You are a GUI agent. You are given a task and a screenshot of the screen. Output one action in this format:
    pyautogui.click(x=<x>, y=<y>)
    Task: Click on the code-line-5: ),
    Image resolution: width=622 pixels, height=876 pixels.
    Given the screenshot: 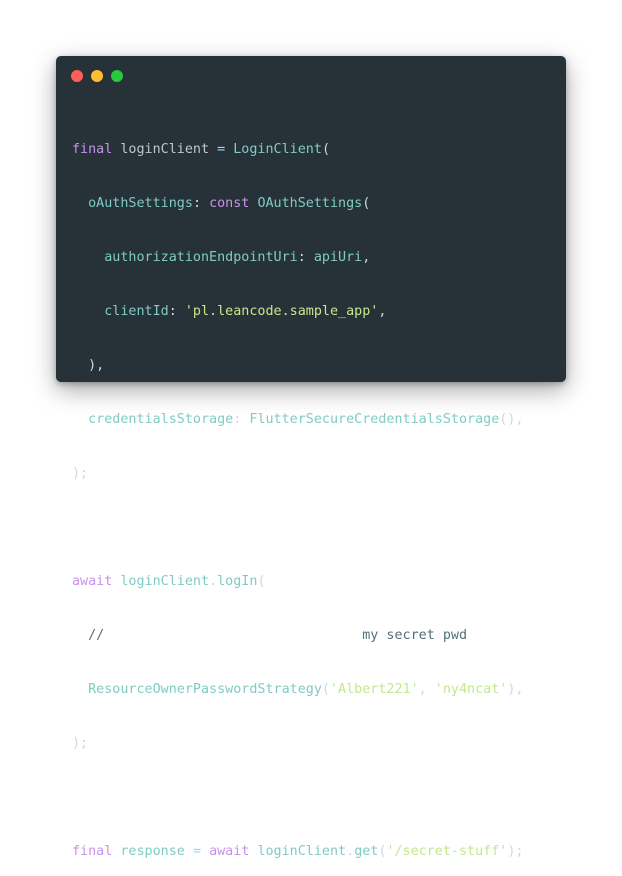 What is the action you would take?
    pyautogui.click(x=298, y=366)
    